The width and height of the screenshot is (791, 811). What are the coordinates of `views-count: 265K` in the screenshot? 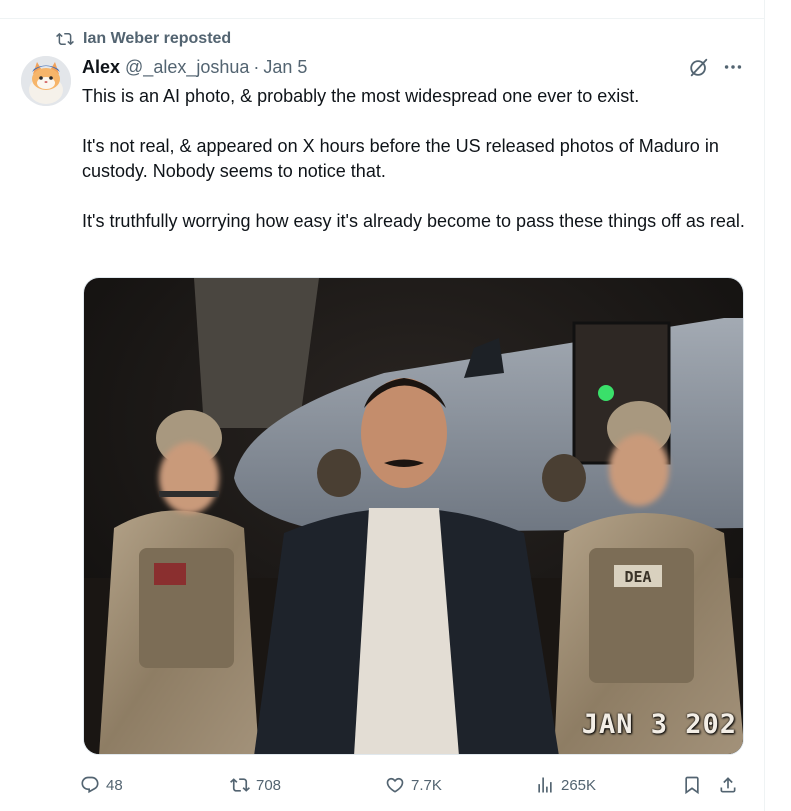 It's located at (579, 785).